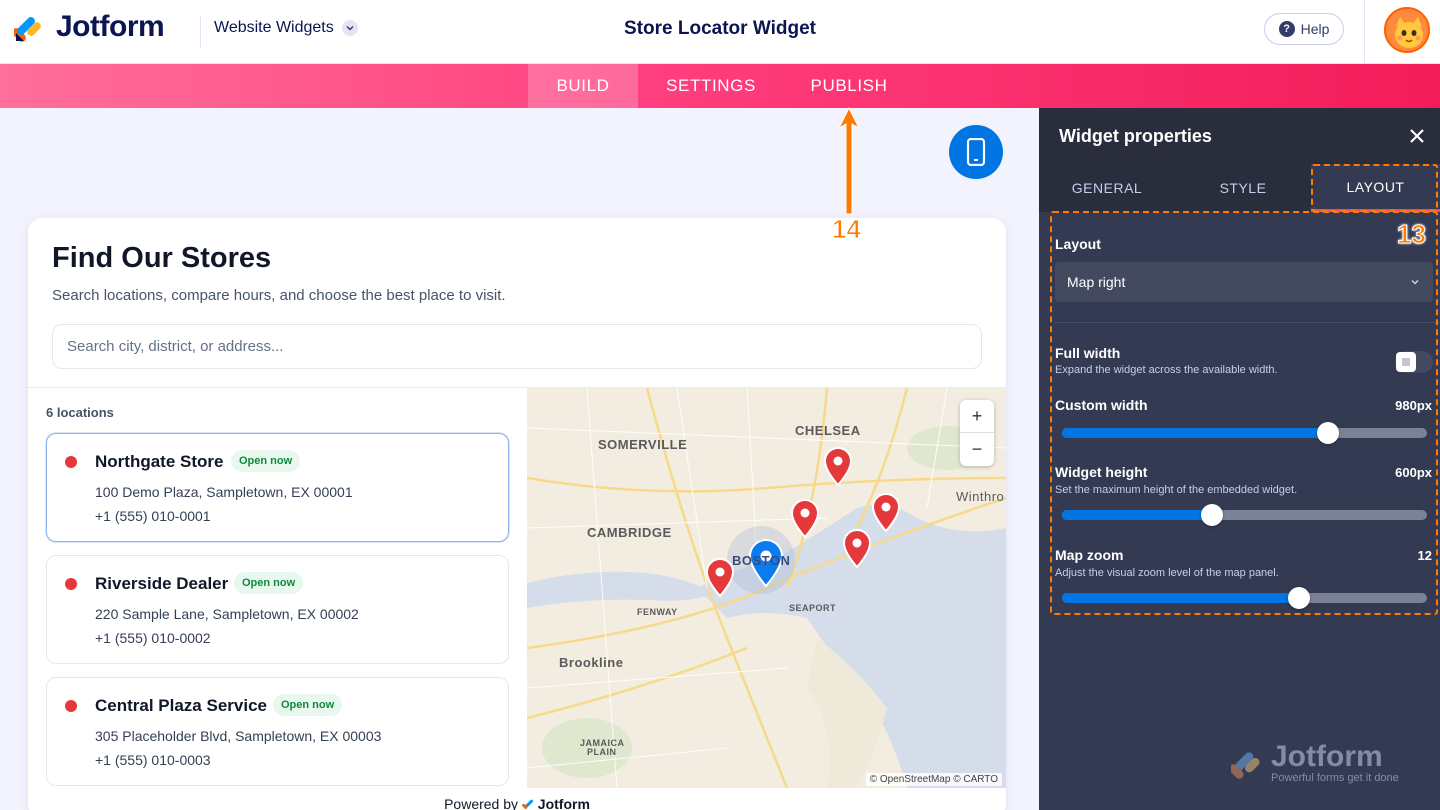 The height and width of the screenshot is (810, 1440). Describe the element at coordinates (1286, 29) in the screenshot. I see `question-icon: ?` at that location.